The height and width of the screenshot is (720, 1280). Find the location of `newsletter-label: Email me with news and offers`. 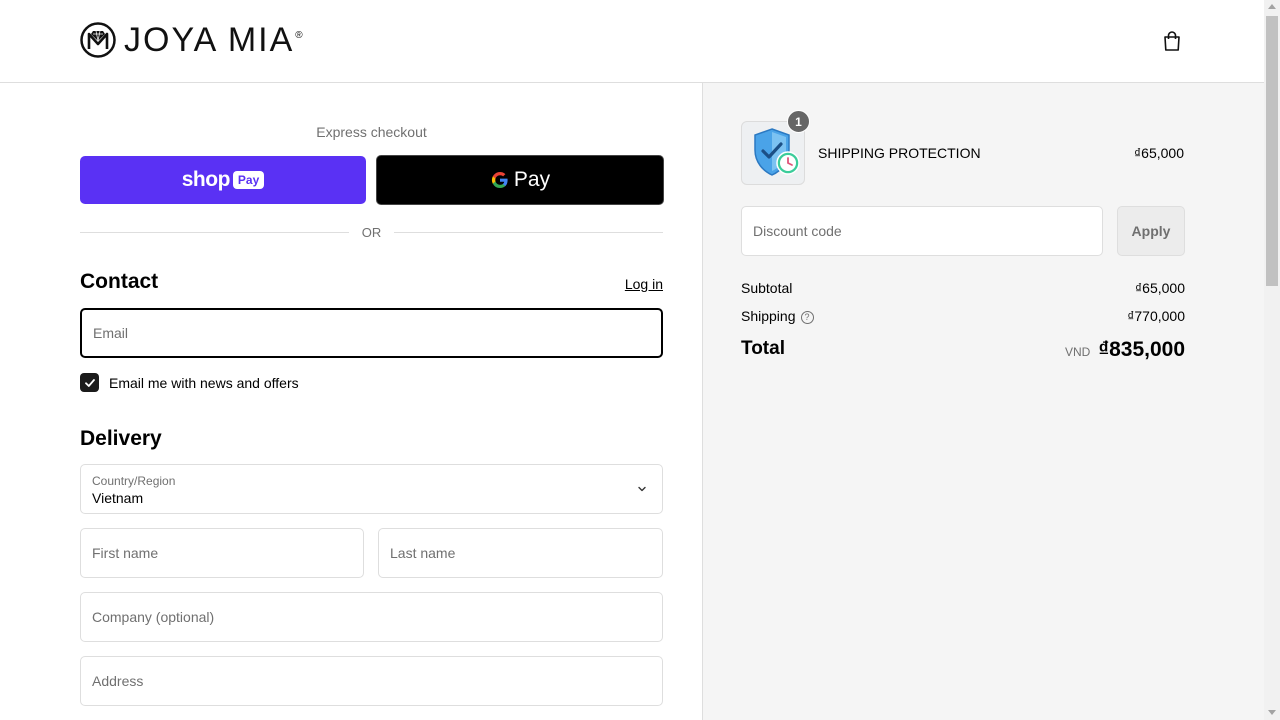

newsletter-label: Email me with news and offers is located at coordinates (204, 382).